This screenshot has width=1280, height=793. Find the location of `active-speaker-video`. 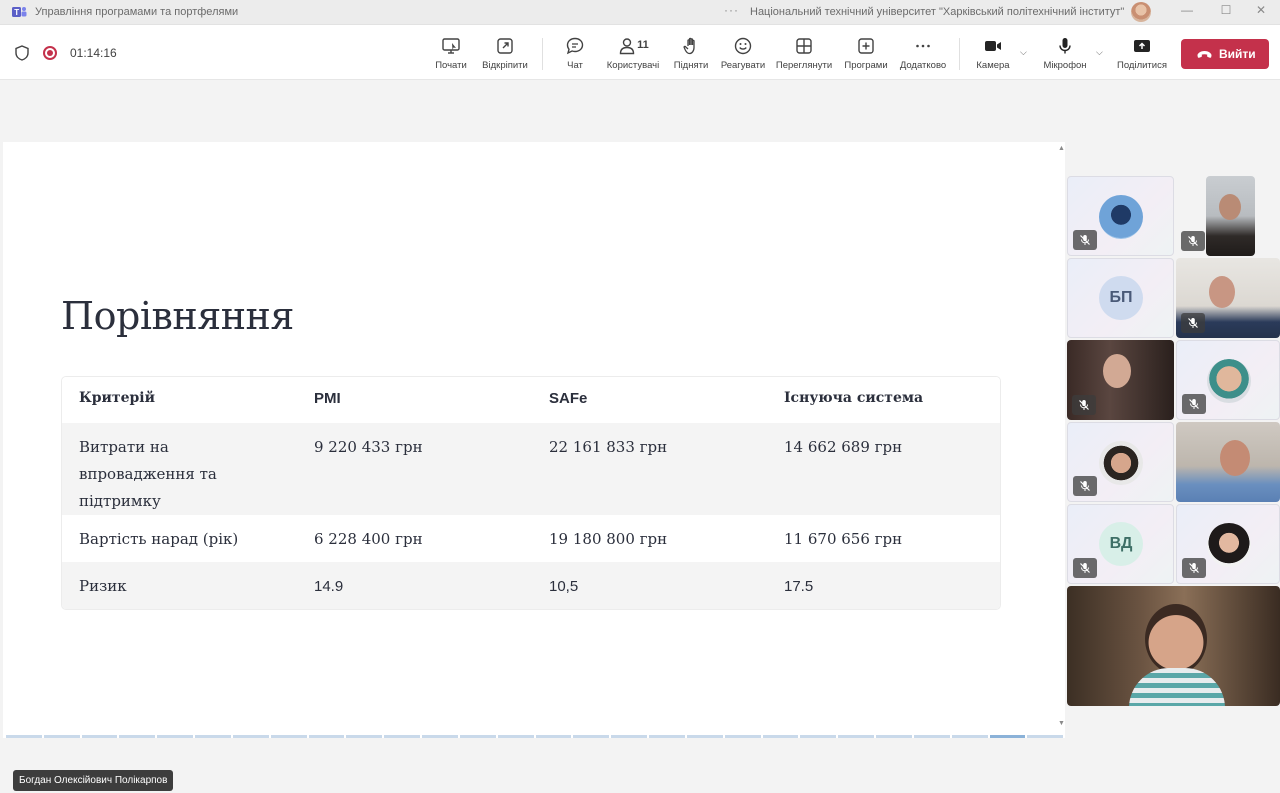

active-speaker-video is located at coordinates (1173, 646).